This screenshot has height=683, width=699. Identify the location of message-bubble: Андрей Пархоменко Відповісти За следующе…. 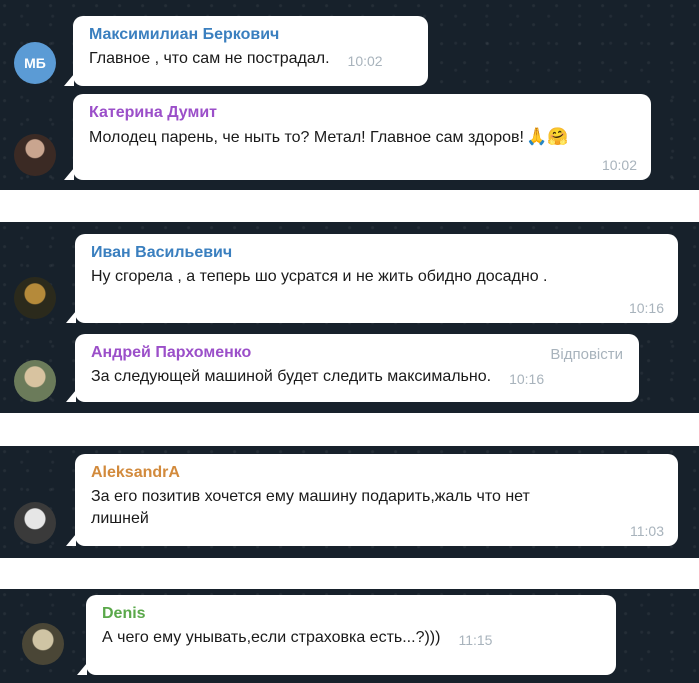
(352, 368).